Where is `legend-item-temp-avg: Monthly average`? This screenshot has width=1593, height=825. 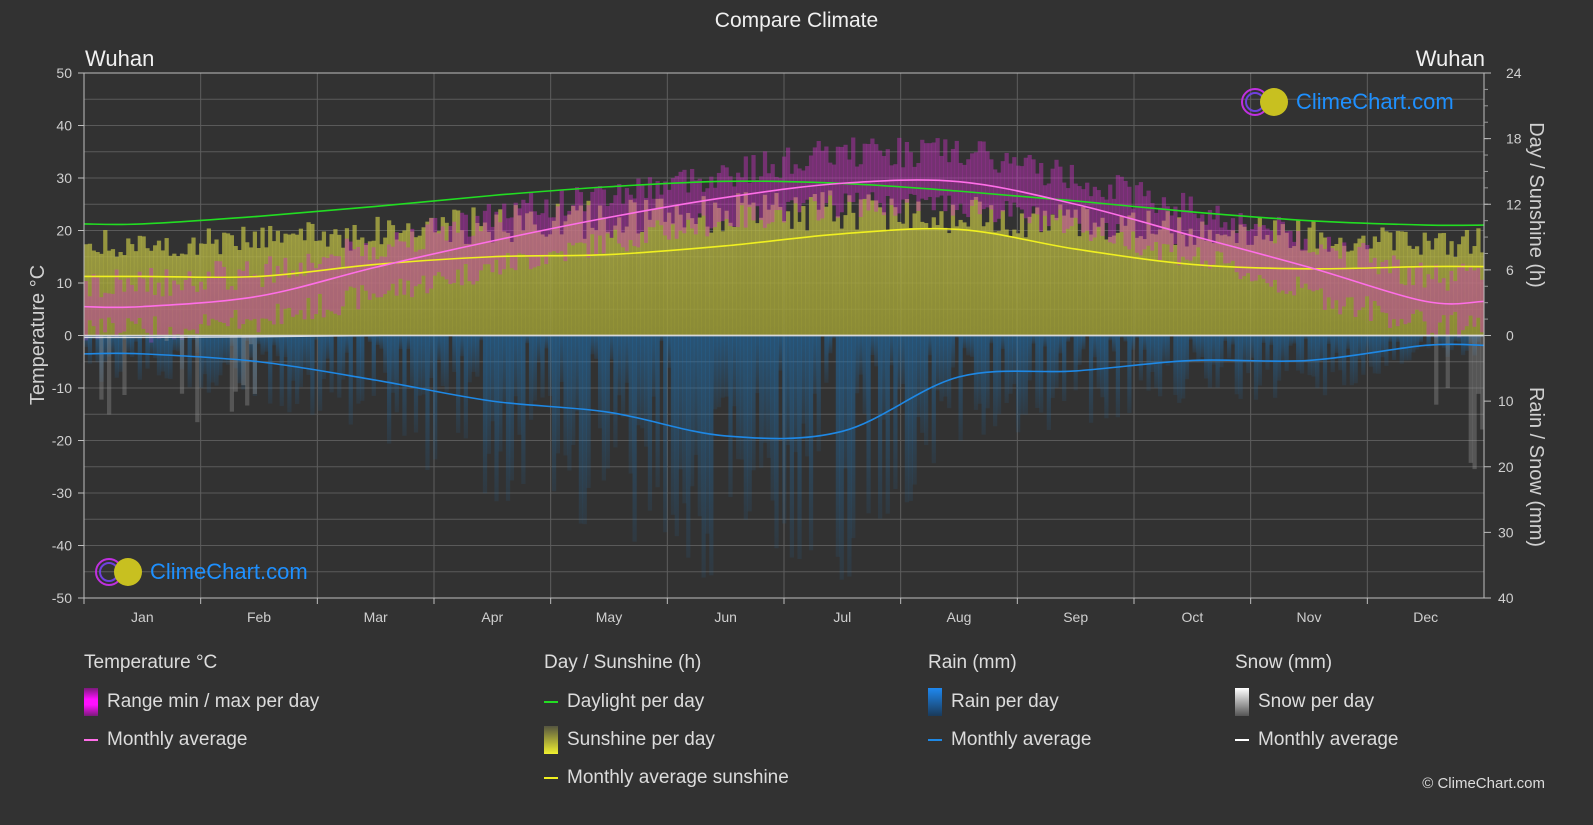
legend-item-temp-avg: Monthly average is located at coordinates (201, 740).